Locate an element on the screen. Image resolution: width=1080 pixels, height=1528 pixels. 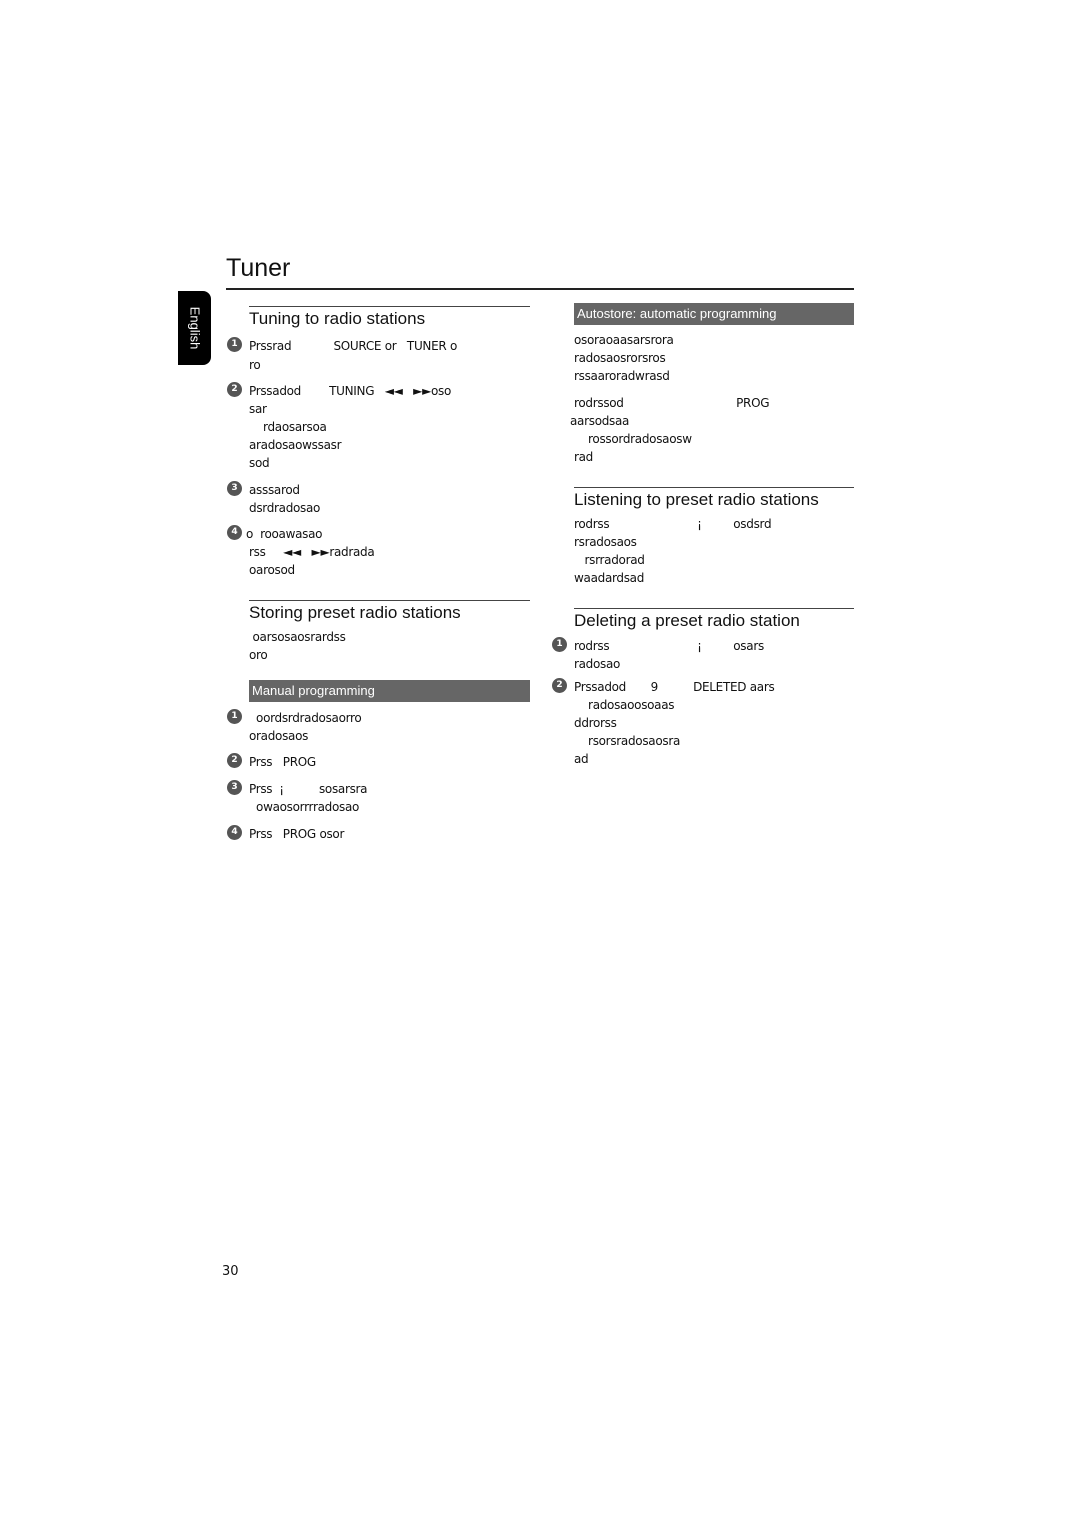
tuning-step-2-line-5: sod is located at coordinates (259, 463).